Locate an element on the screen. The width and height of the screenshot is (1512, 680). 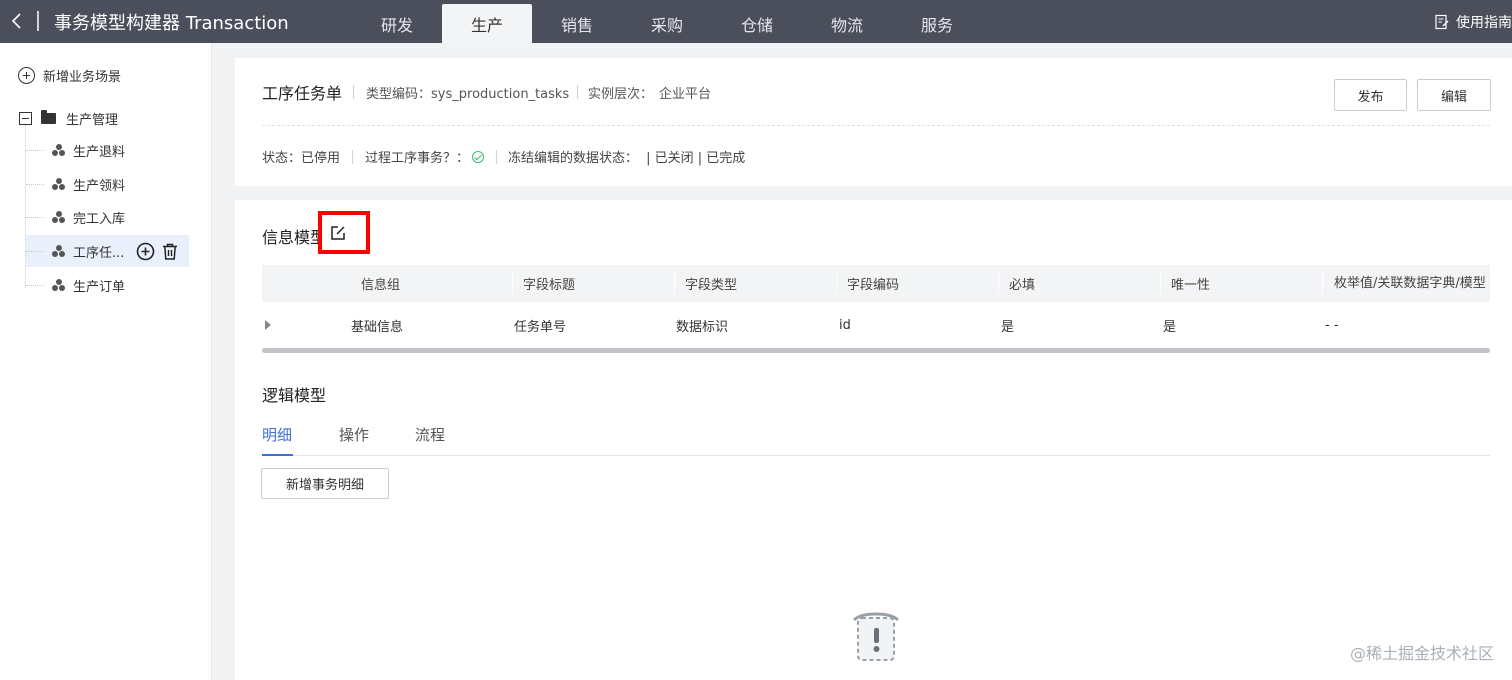
edit-icon is located at coordinates (338, 232).